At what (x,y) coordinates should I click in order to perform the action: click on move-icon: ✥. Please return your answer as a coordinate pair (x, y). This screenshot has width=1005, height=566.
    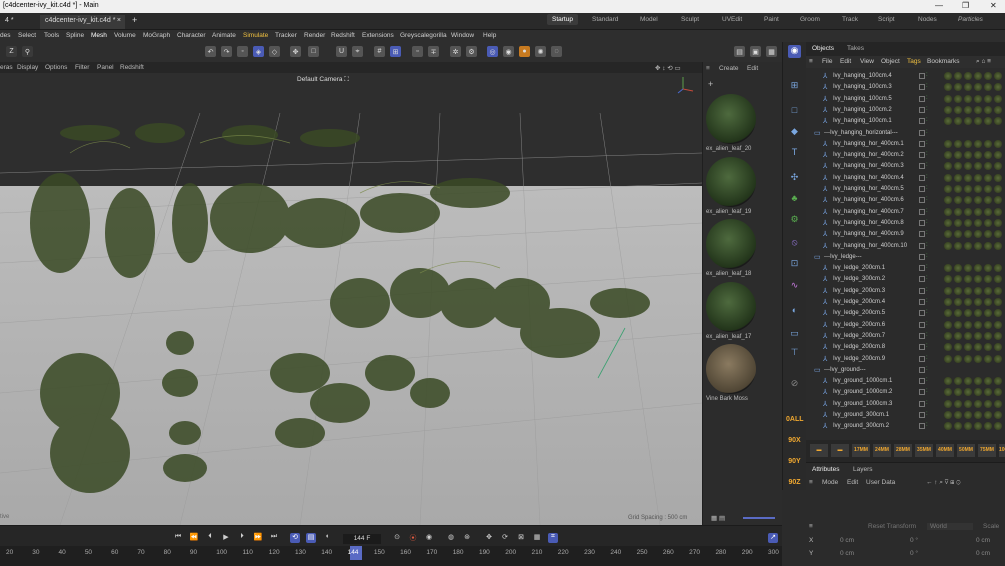
    Looking at the image, I should click on (295, 51).